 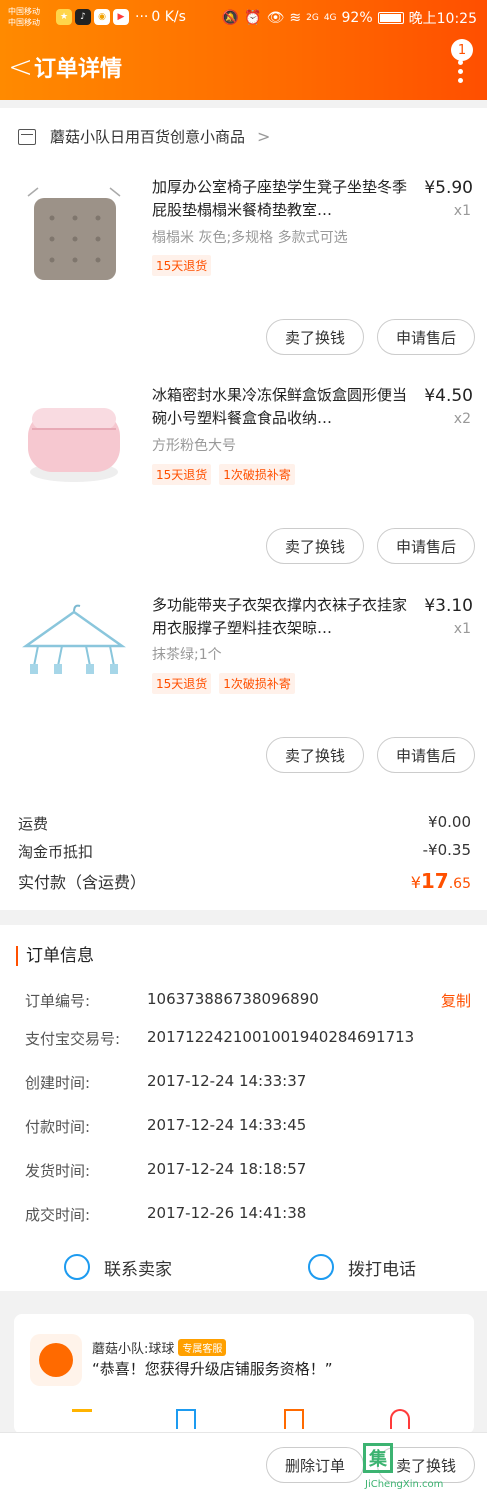 What do you see at coordinates (330, 18) in the screenshot?
I see `network-4g-label: 4G` at bounding box center [330, 18].